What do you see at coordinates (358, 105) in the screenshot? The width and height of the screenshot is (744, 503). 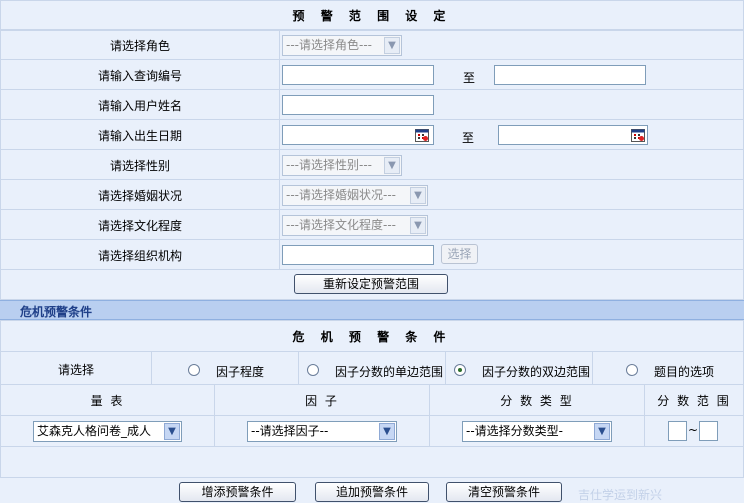 I see `user-name-input` at bounding box center [358, 105].